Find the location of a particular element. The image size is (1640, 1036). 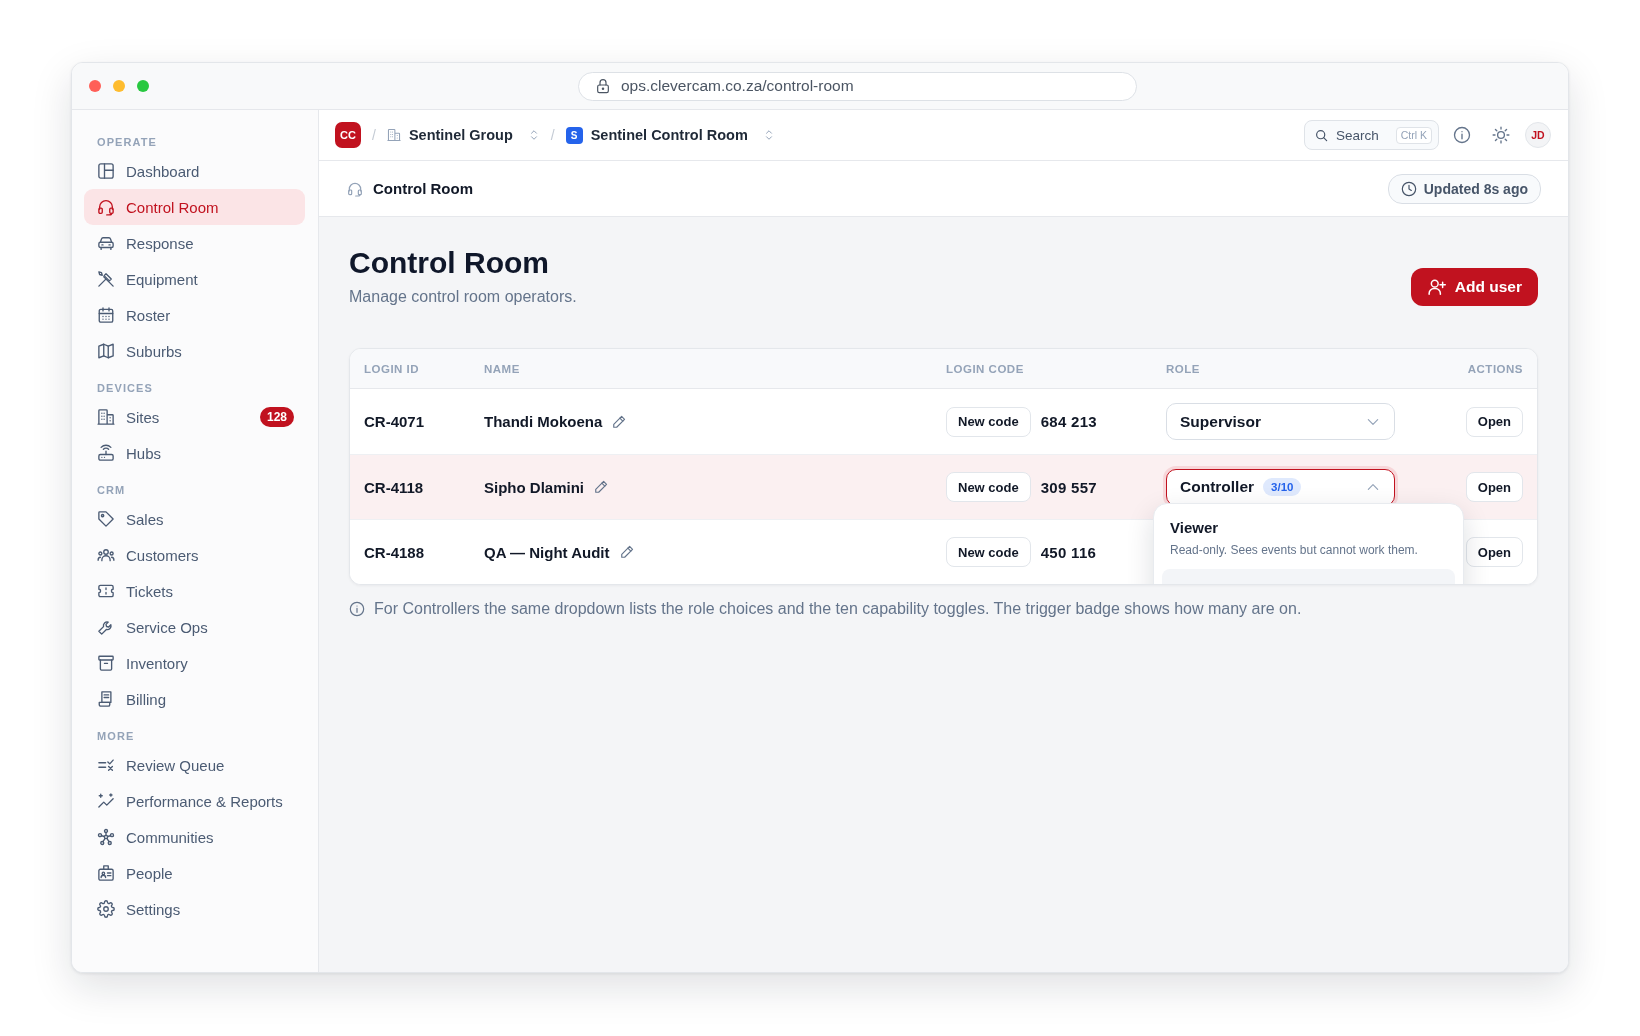

sidebar-item: Billing is located at coordinates (194, 699).